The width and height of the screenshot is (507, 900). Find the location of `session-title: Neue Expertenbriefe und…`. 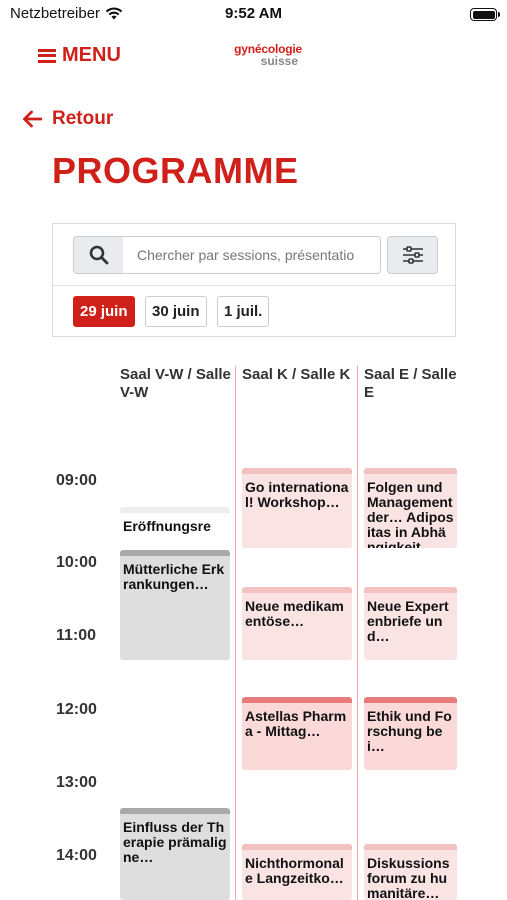

session-title: Neue Expertenbriefe und… is located at coordinates (408, 621).